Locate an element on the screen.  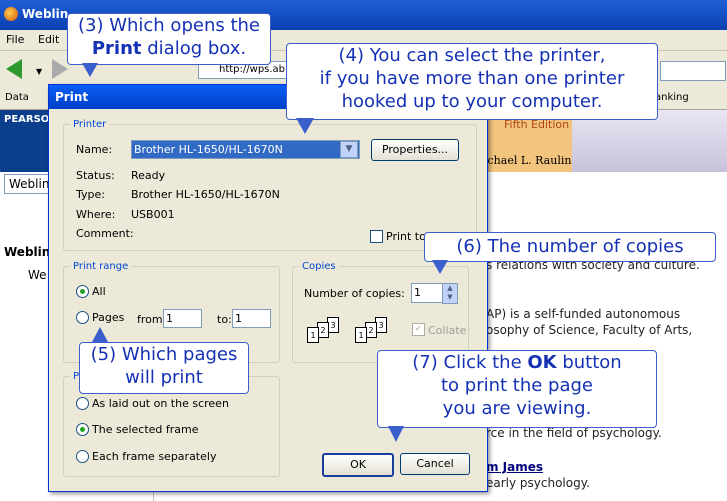
page-text: early psychology. is located at coordinates (538, 483).